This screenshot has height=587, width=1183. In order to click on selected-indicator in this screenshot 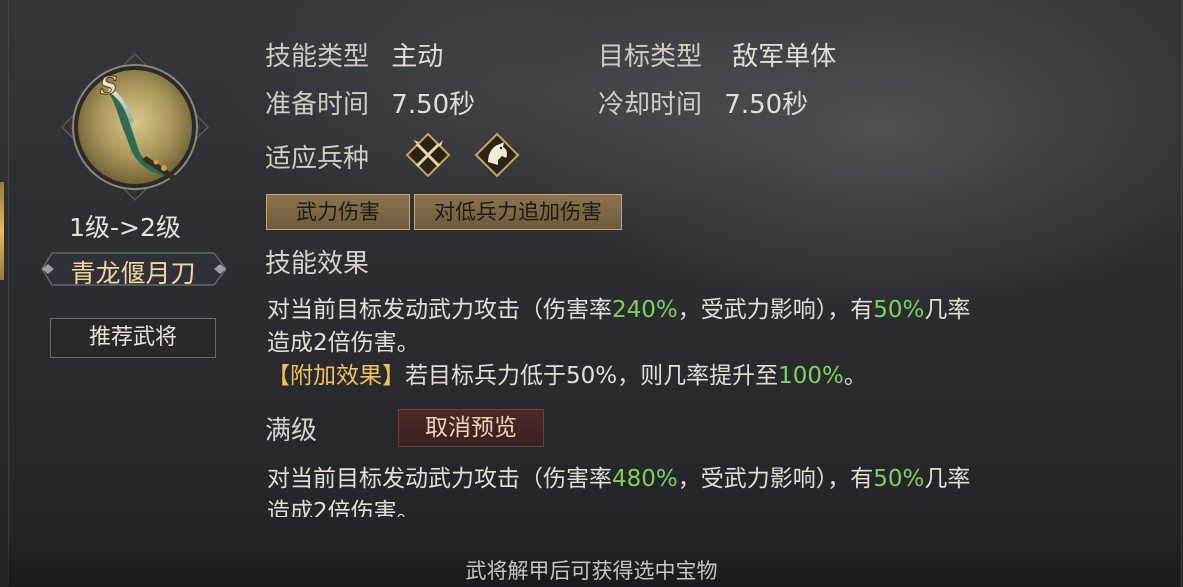, I will do `click(2, 231)`.